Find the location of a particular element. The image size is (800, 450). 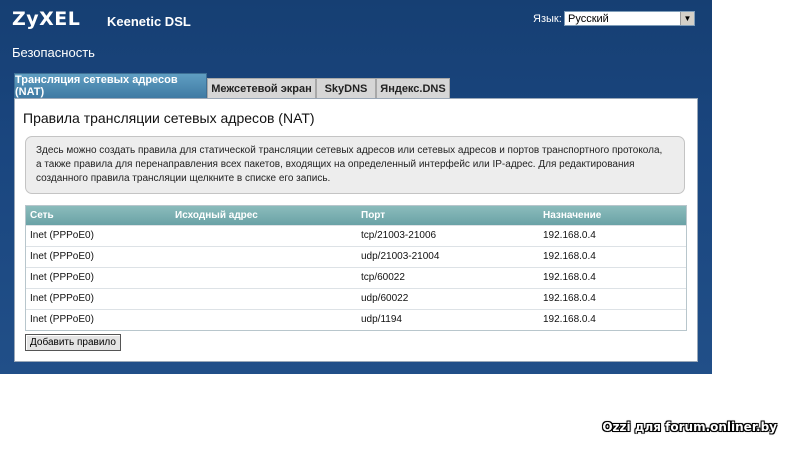

cell-port: udp/1194 is located at coordinates (381, 319).